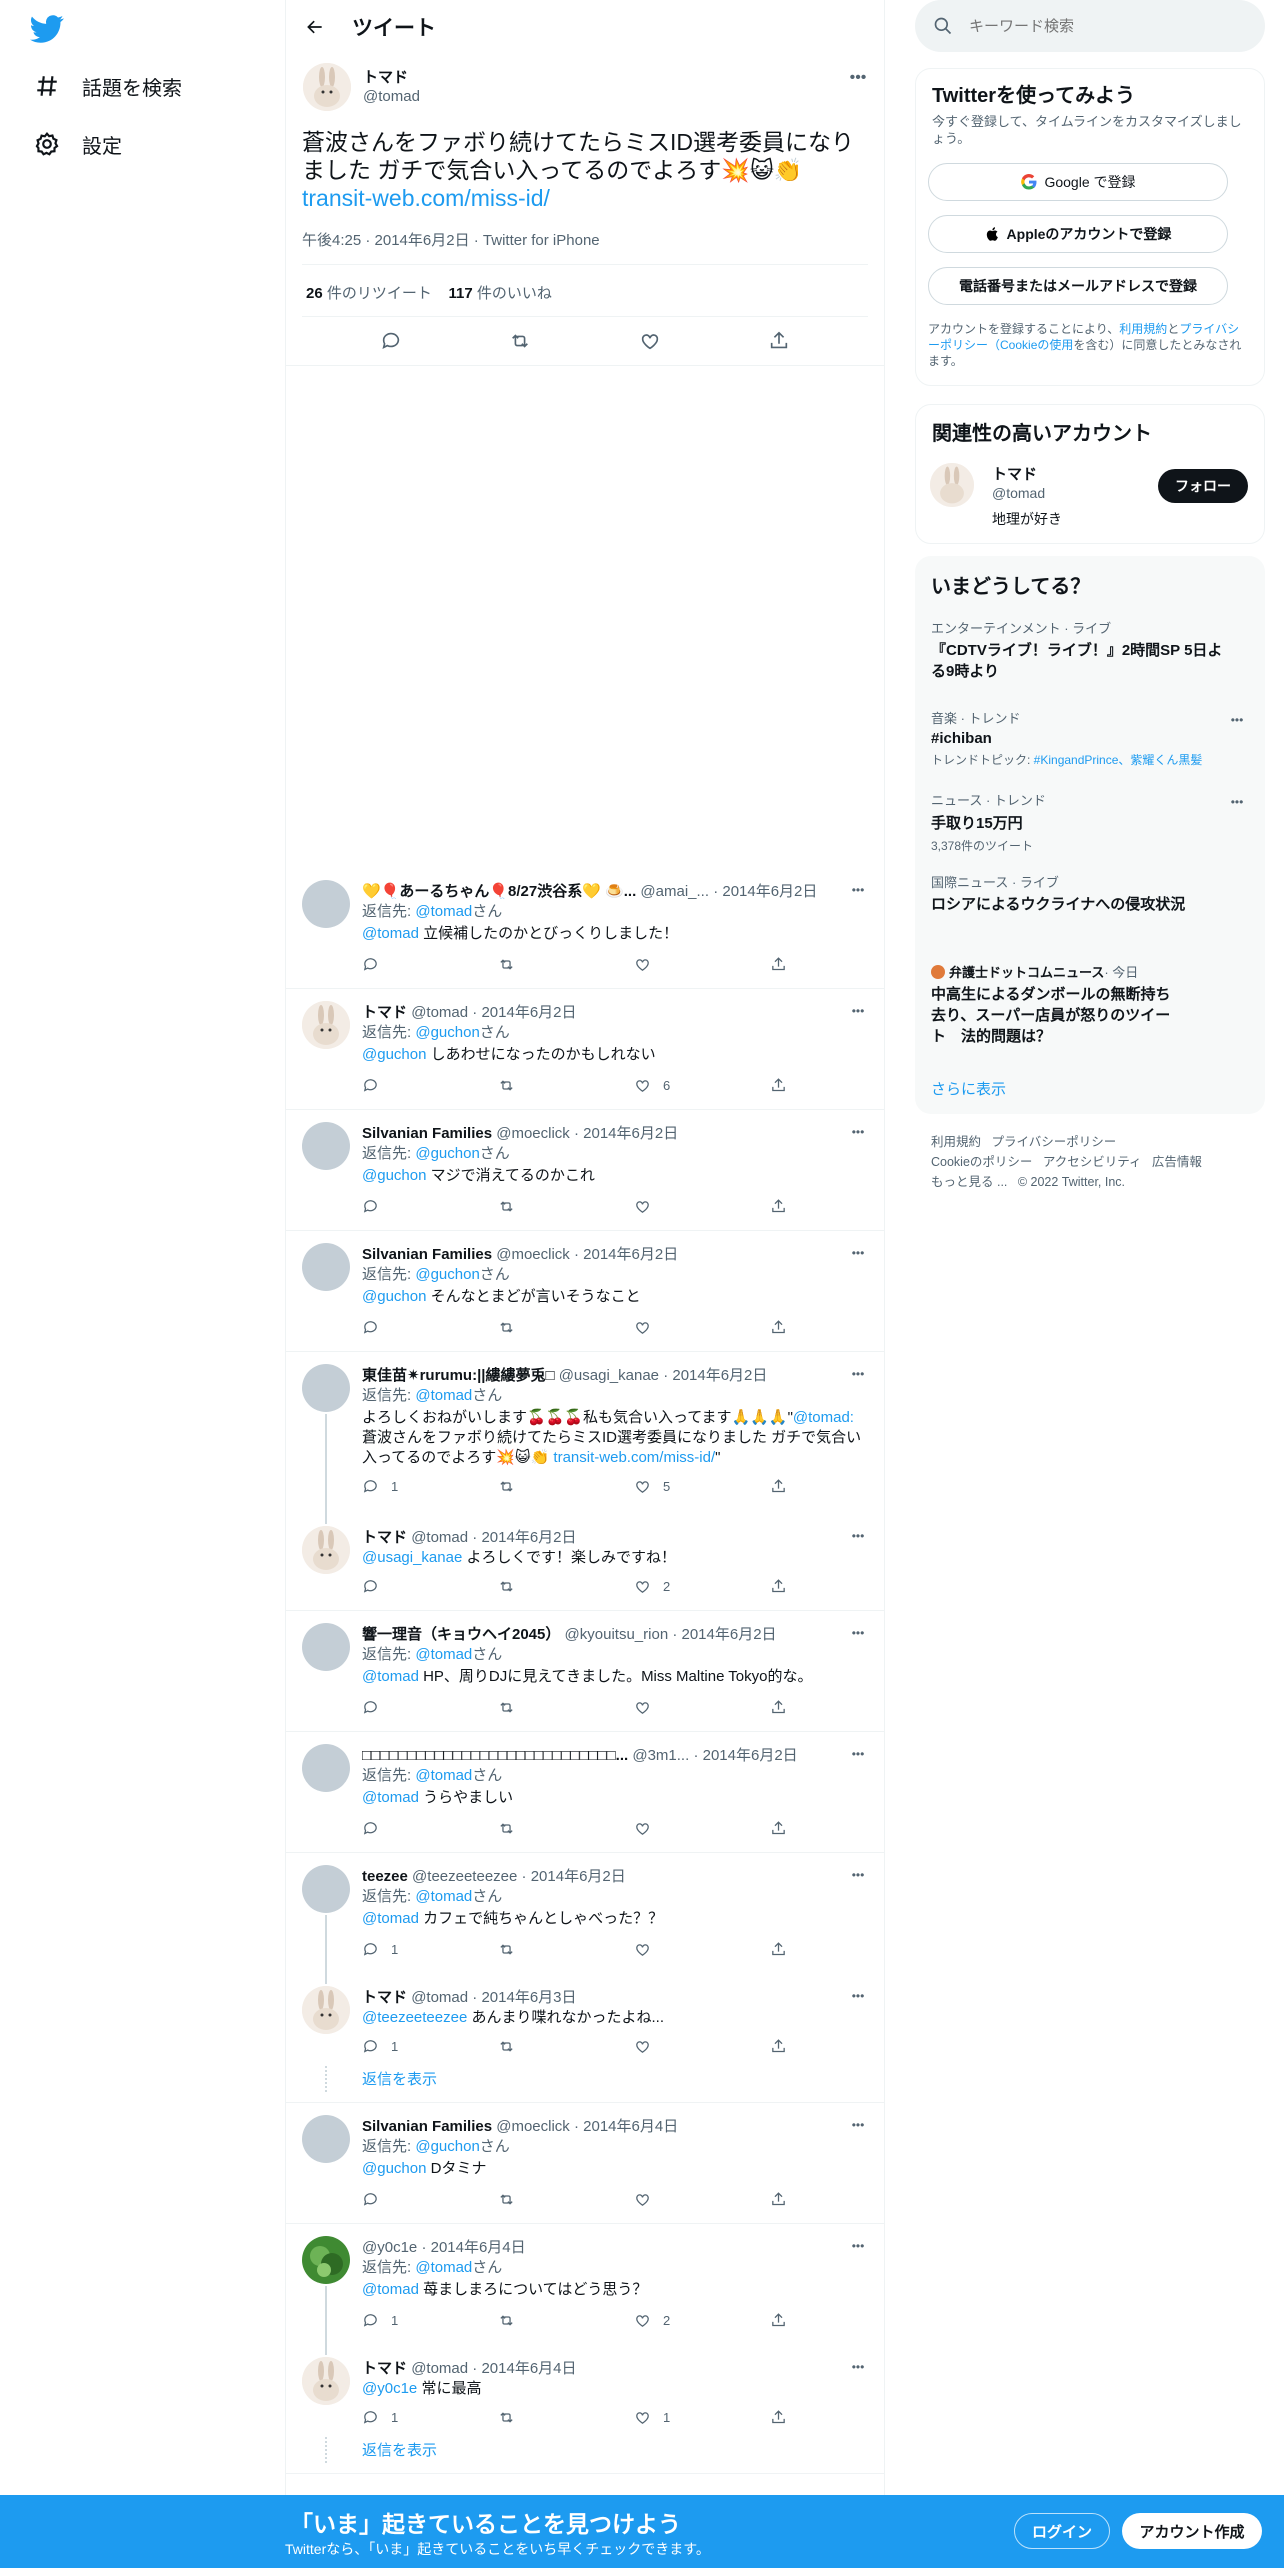  What do you see at coordinates (77, 144) in the screenshot?
I see `nav-settings: 設定` at bounding box center [77, 144].